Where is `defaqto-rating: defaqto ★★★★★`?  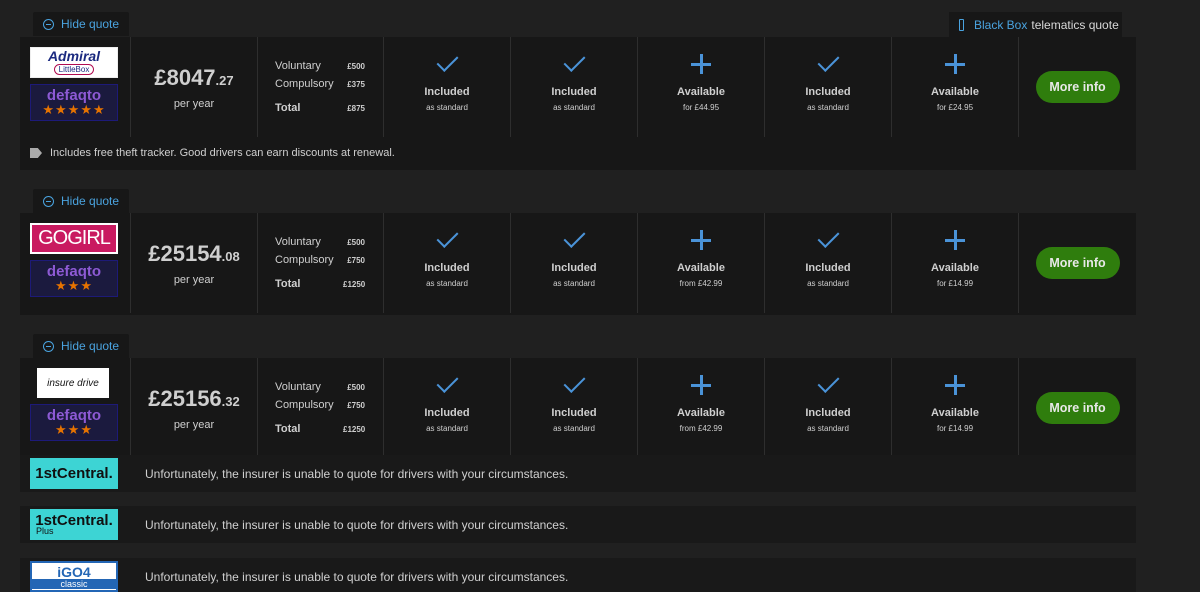
defaqto-rating: defaqto ★★★★★ is located at coordinates (74, 102).